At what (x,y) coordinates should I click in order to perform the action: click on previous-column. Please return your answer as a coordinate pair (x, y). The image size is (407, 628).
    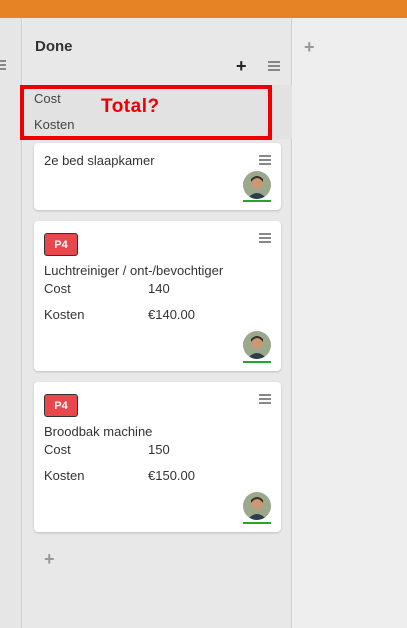
    Looking at the image, I should click on (11, 323).